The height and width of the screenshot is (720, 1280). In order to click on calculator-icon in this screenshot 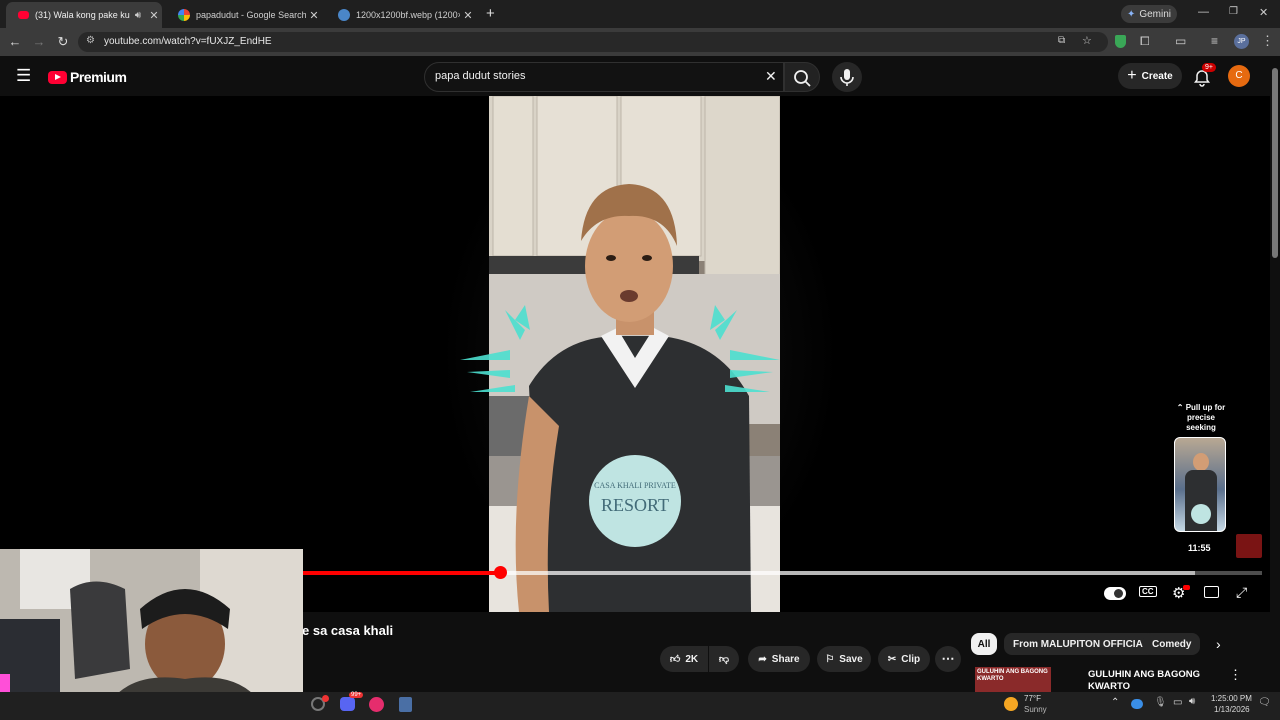, I will do `click(405, 704)`.